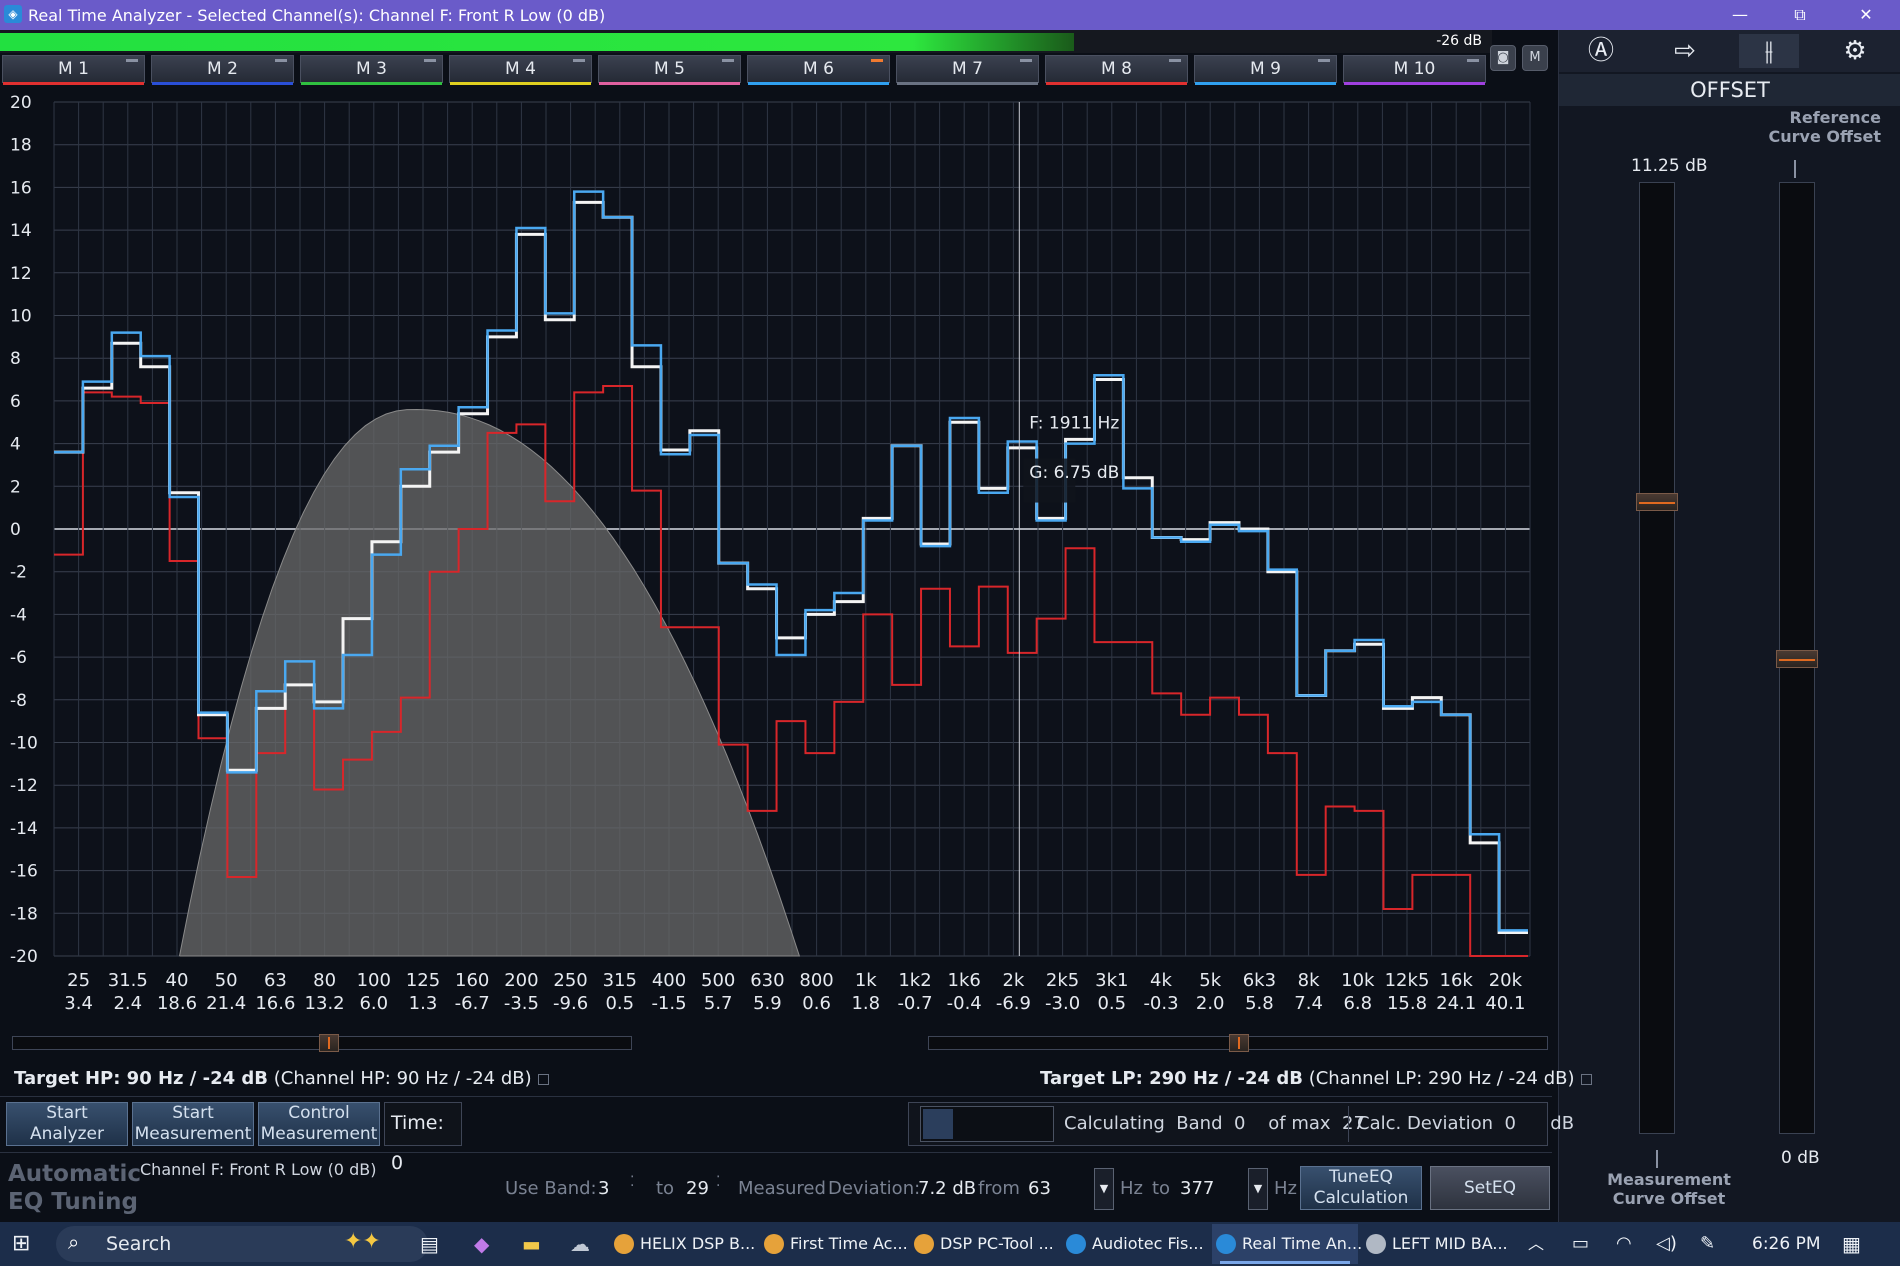 The height and width of the screenshot is (1266, 1900). Describe the element at coordinates (1116, 70) in the screenshot. I see `memory-tab-8: M 8` at that location.